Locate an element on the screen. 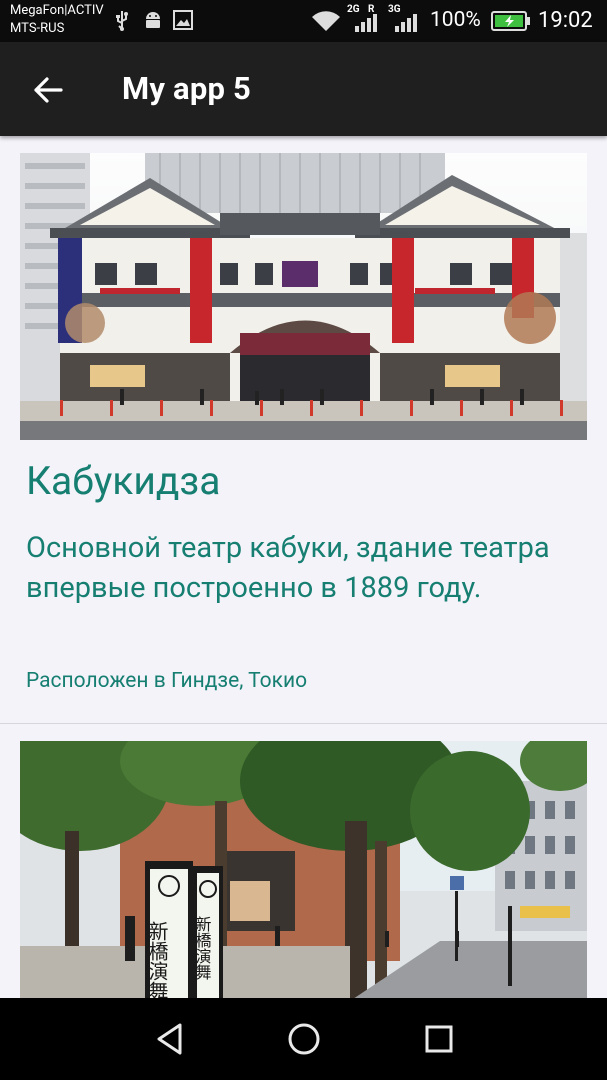 This screenshot has width=607, height=1080. nav-home-button is located at coordinates (304, 1039).